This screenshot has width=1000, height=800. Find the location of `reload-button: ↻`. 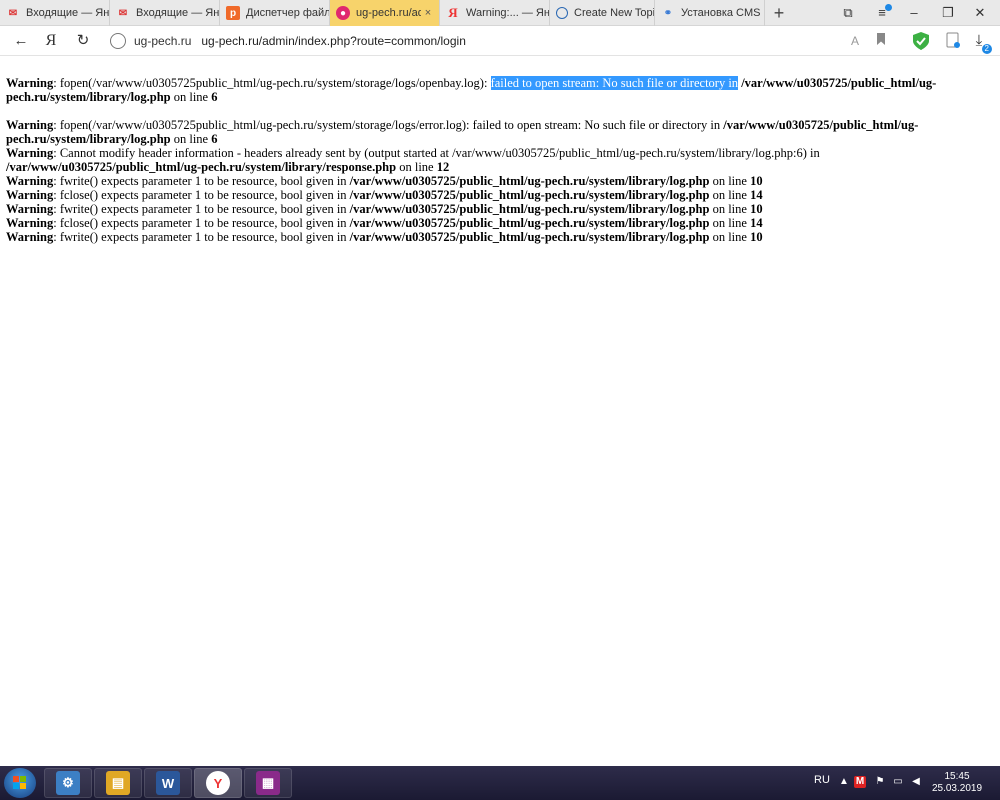

reload-button: ↻ is located at coordinates (83, 41).